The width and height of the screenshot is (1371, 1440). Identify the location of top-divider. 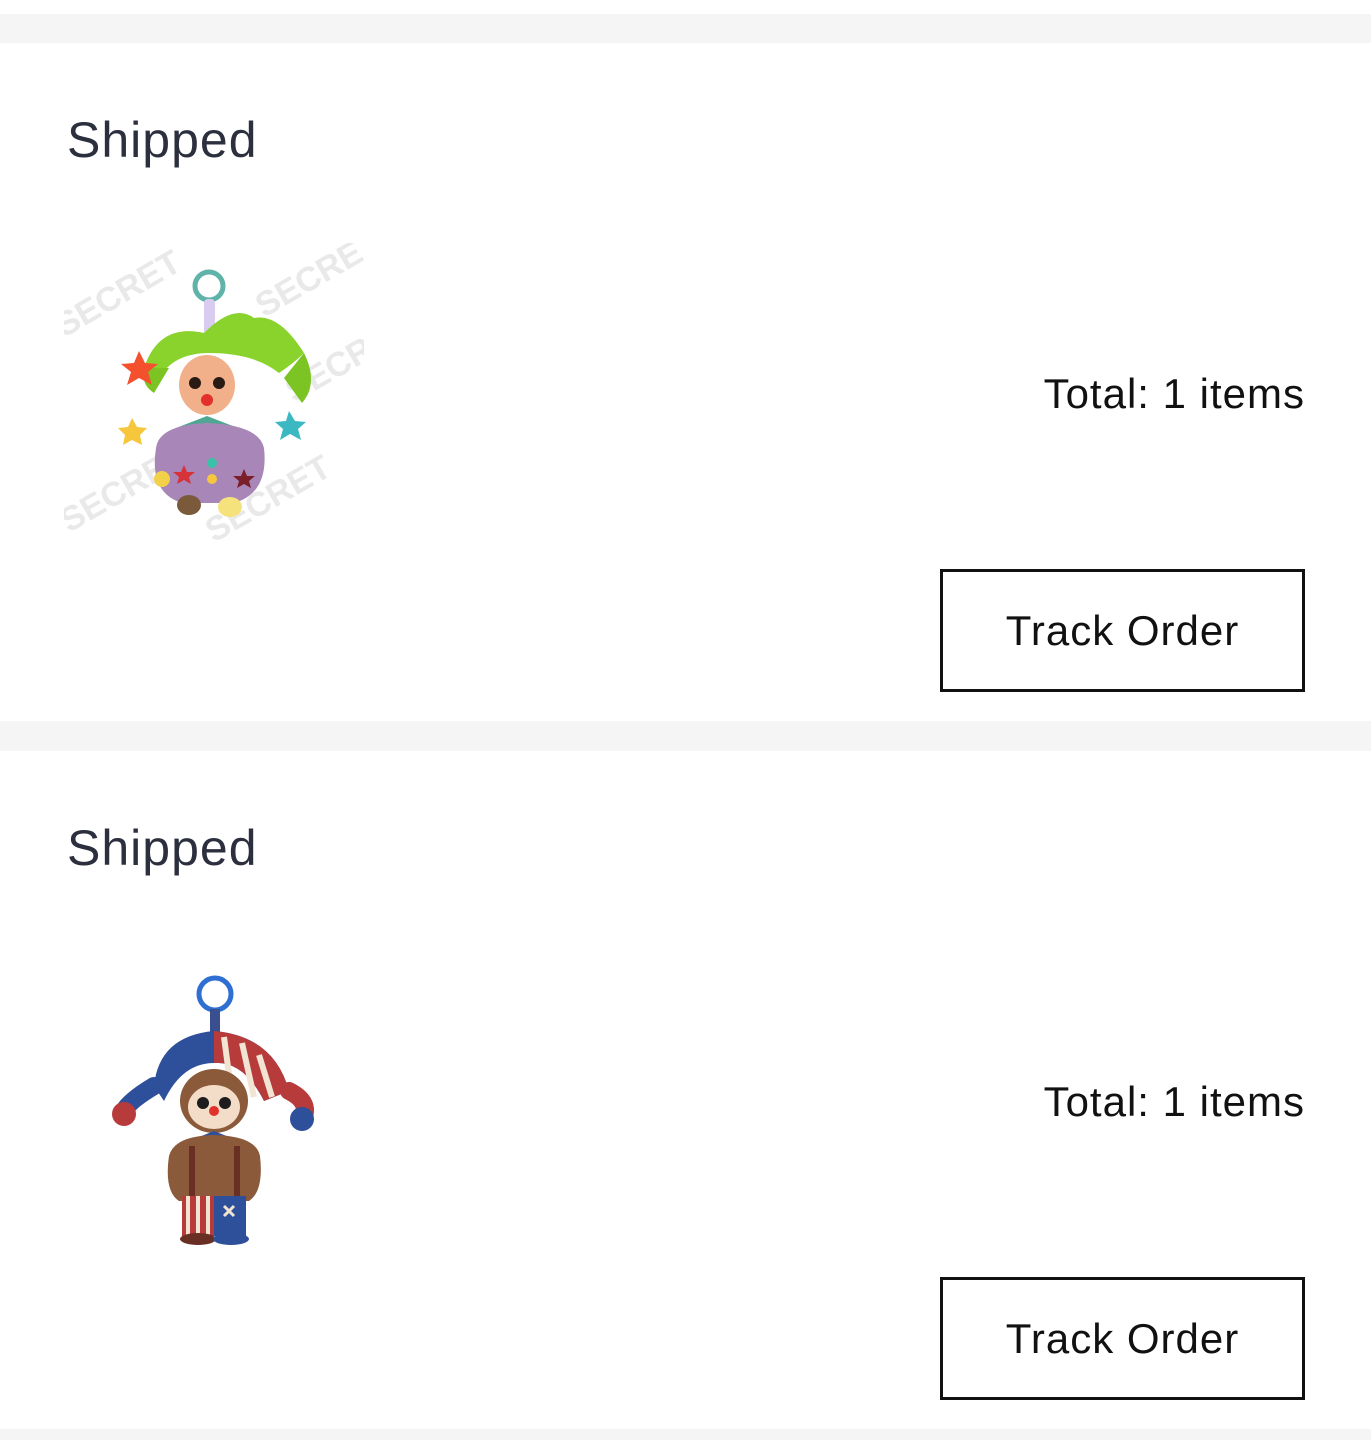
(685, 7).